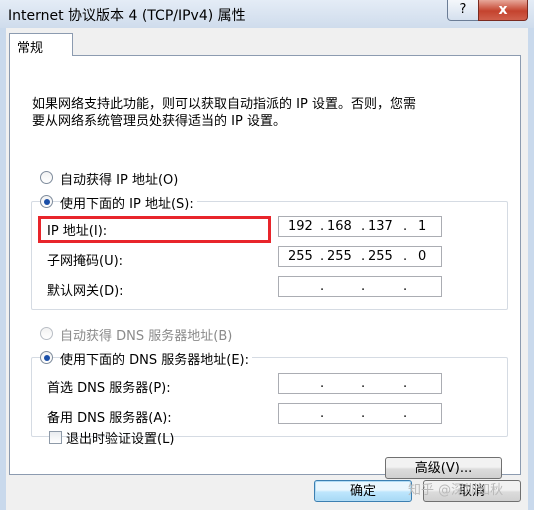 The height and width of the screenshot is (510, 534). Describe the element at coordinates (156, 358) in the screenshot. I see `radio-manual-dns-label: 使用下面的 DNS 服务器地址(E):` at that location.